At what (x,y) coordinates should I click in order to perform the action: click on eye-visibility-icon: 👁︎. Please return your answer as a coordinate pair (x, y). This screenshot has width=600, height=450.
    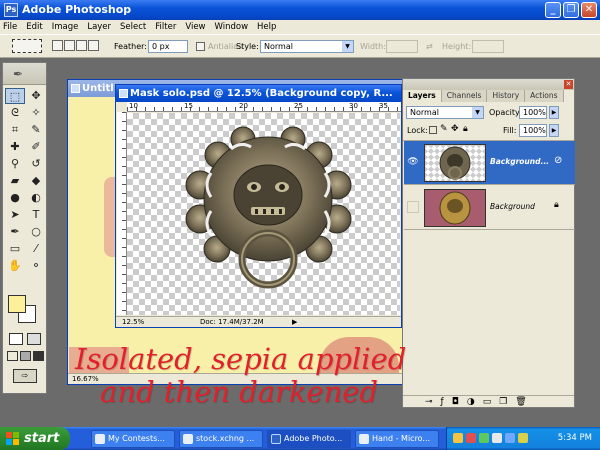
    Looking at the image, I should click on (413, 162).